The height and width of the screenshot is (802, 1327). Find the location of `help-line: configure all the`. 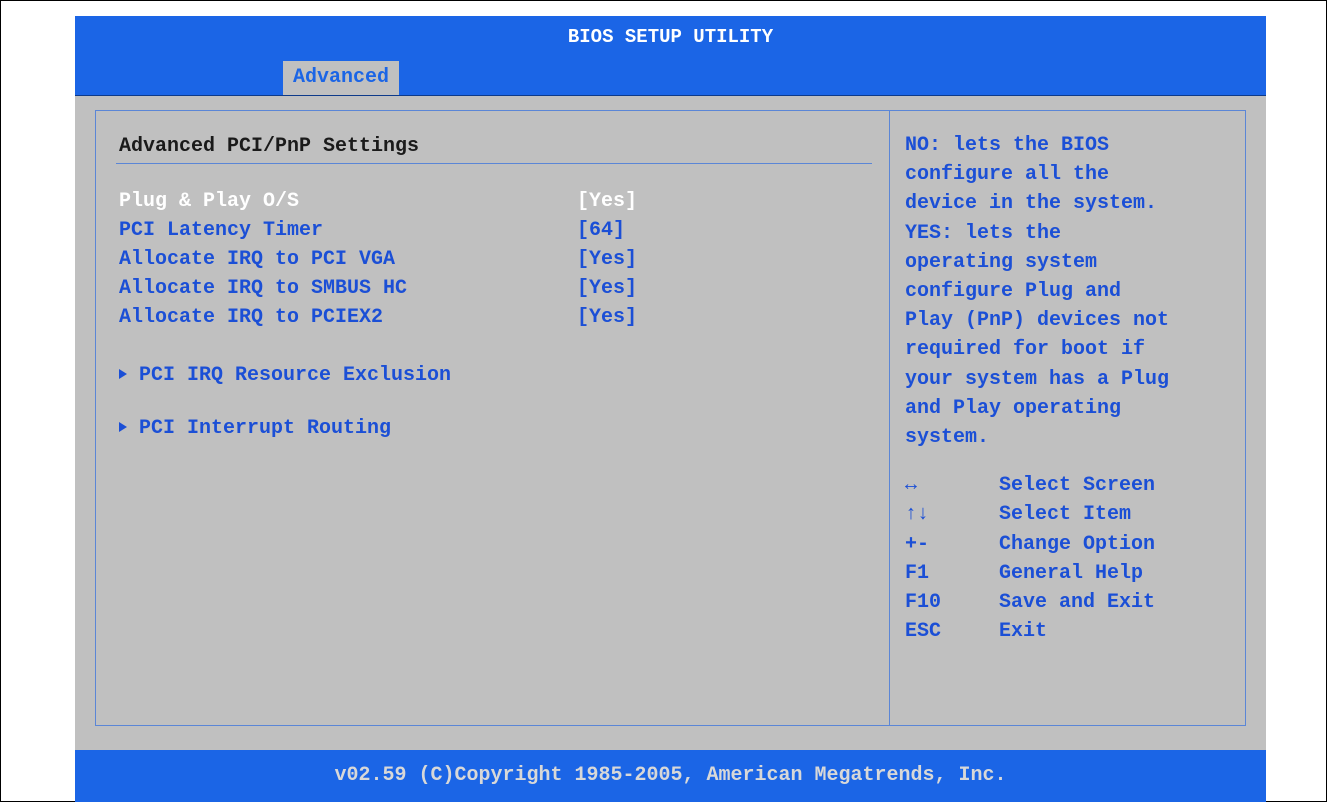

help-line: configure all the is located at coordinates (1007, 175).